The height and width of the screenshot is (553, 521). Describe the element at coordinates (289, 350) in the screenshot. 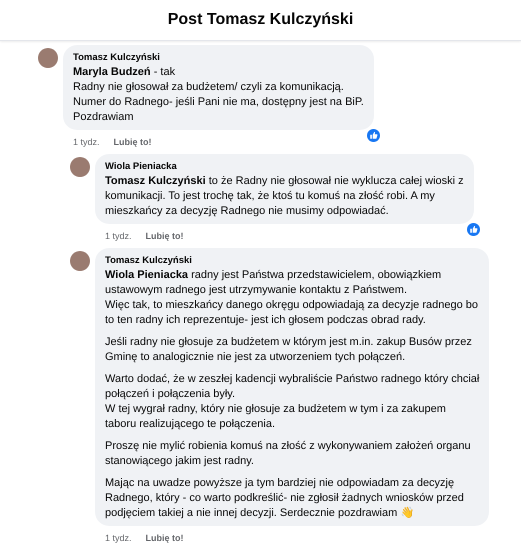

I see `comment-text: Jeśli radny nie głosuje za budżetem w którym jest m.in. zakup Busów przez Gminę to analogicznie nie jest za utworzeniem tych połączeń.` at that location.